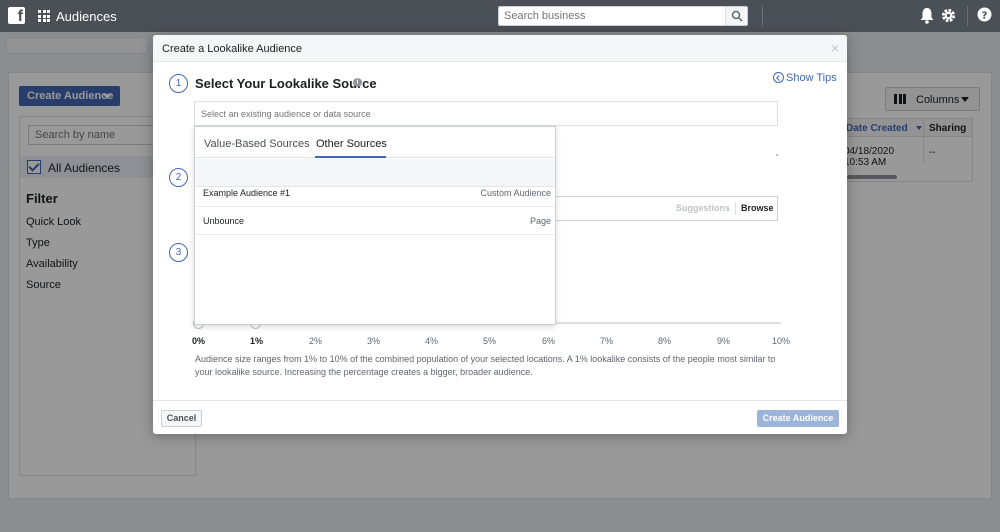 This screenshot has height=532, width=1000. Describe the element at coordinates (16, 15) in the screenshot. I see `facebook-logo-icon: f` at that location.